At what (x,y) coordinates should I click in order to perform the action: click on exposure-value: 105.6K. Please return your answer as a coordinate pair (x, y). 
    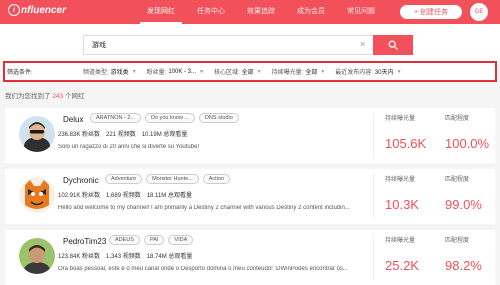
    Looking at the image, I should click on (406, 143).